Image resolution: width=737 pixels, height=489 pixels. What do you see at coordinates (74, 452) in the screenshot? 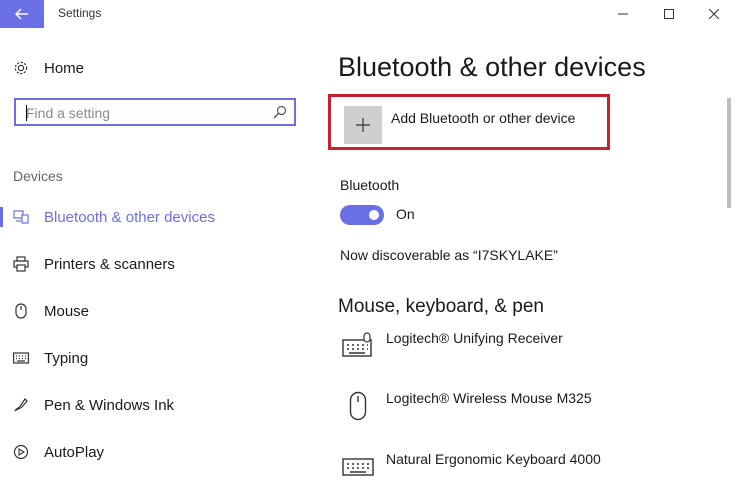
I see `sidebar-item-label: AutoPlay` at bounding box center [74, 452].